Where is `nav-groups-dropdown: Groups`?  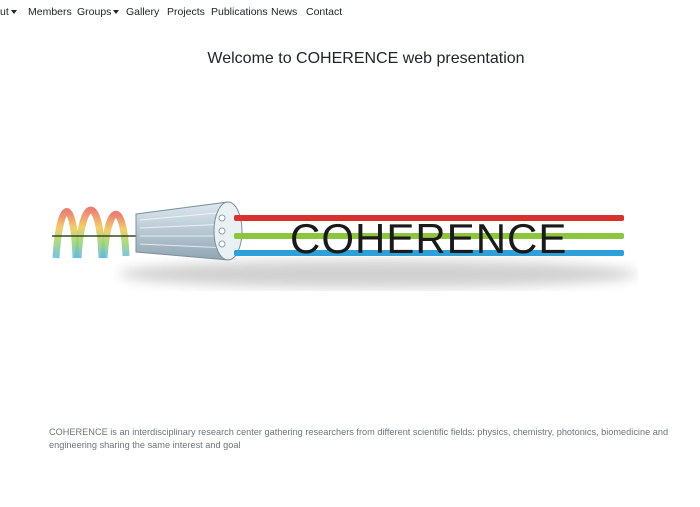 nav-groups-dropdown: Groups is located at coordinates (98, 12).